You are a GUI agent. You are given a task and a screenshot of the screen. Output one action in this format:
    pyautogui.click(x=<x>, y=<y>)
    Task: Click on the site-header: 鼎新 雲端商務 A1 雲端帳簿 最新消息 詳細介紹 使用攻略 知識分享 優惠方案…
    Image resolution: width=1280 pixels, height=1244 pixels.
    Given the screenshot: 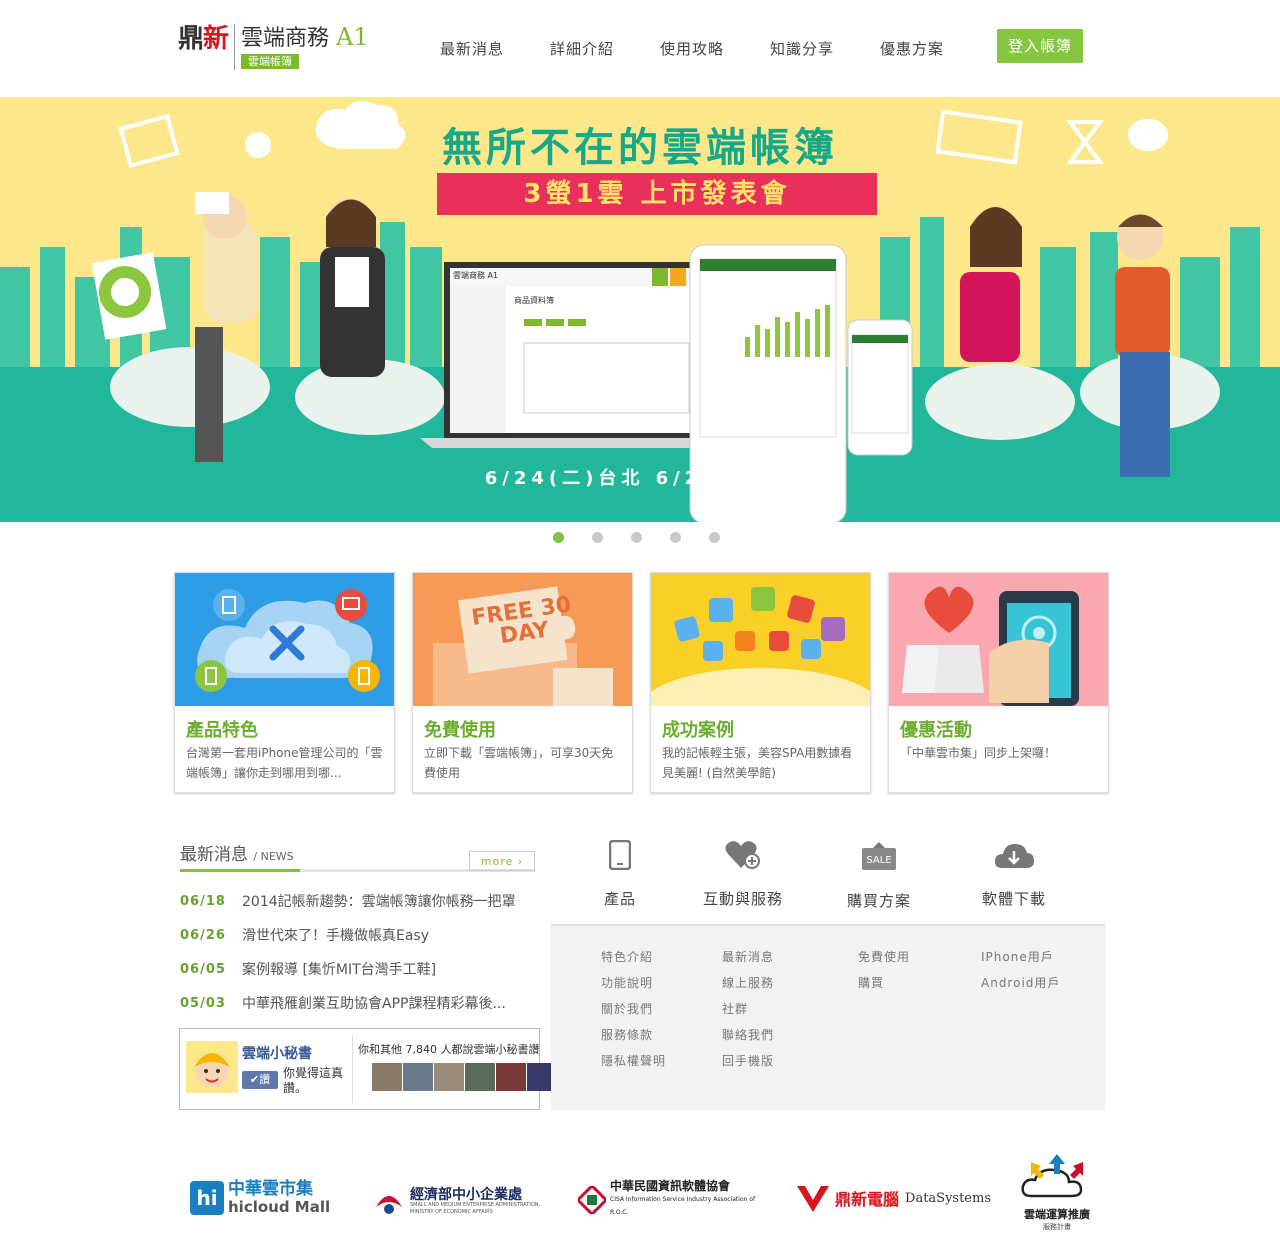 What is the action you would take?
    pyautogui.click(x=640, y=48)
    